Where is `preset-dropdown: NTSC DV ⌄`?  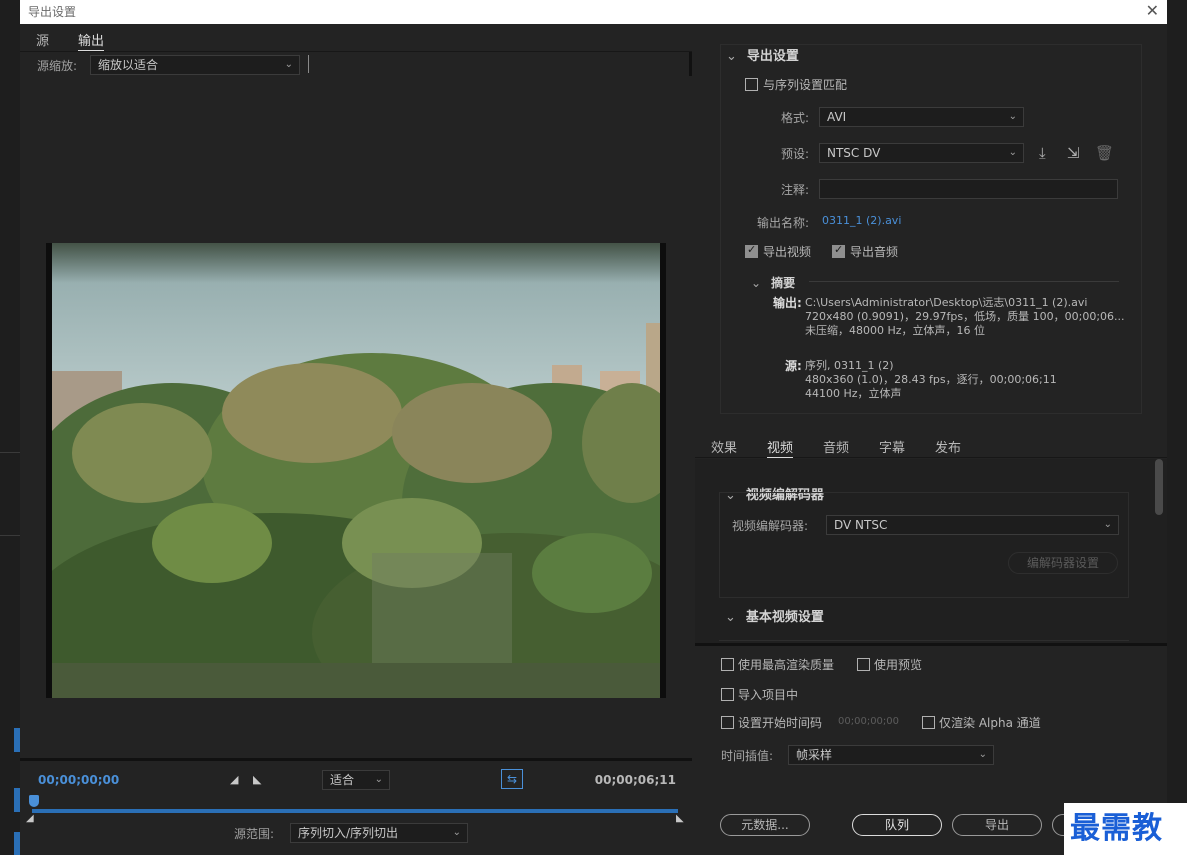
preset-dropdown: NTSC DV ⌄ is located at coordinates (921, 153).